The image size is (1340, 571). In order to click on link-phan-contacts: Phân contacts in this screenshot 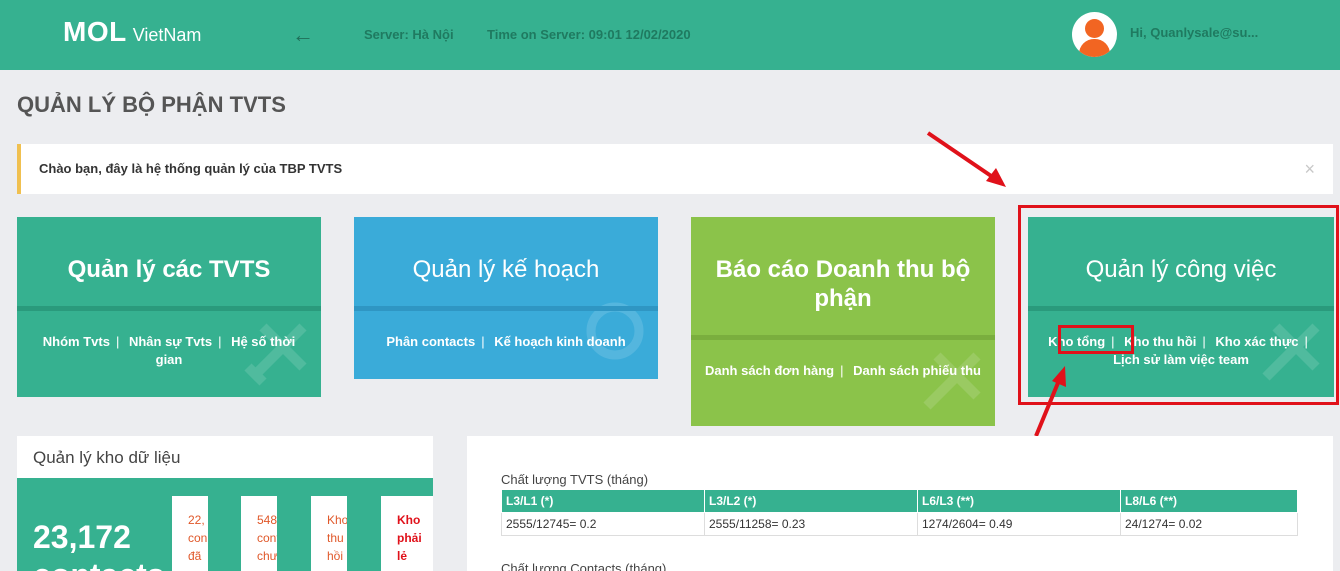, I will do `click(430, 341)`.